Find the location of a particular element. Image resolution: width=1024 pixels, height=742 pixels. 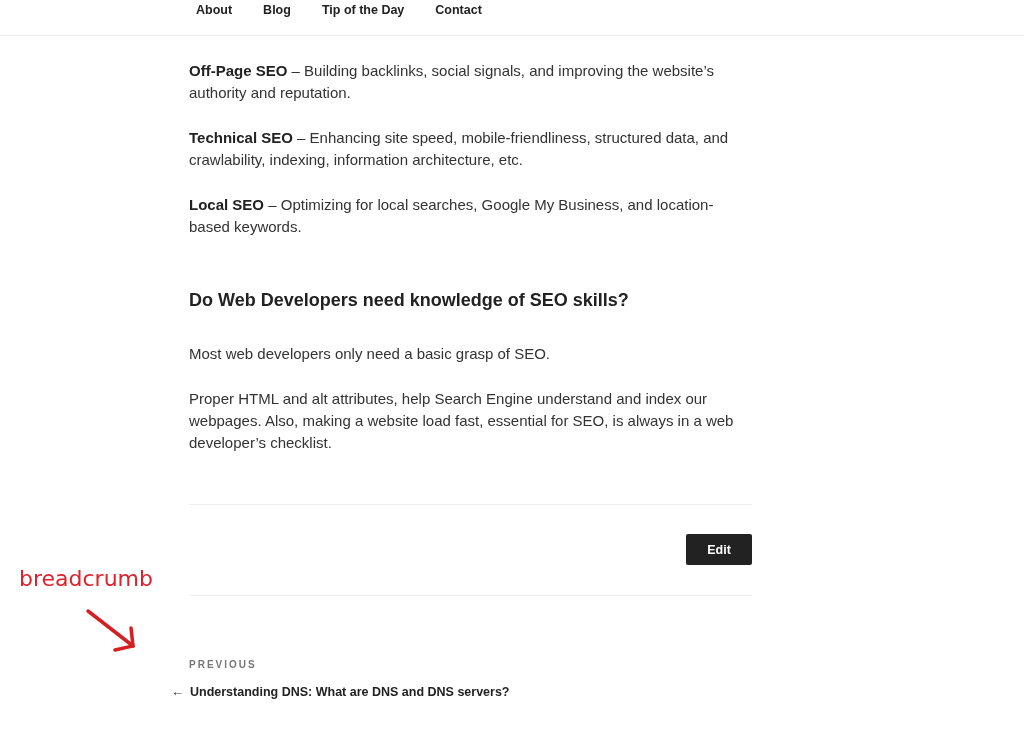

previous-post-link: Understanding DNS: What are DNS and DNS servers? is located at coordinates (350, 691).